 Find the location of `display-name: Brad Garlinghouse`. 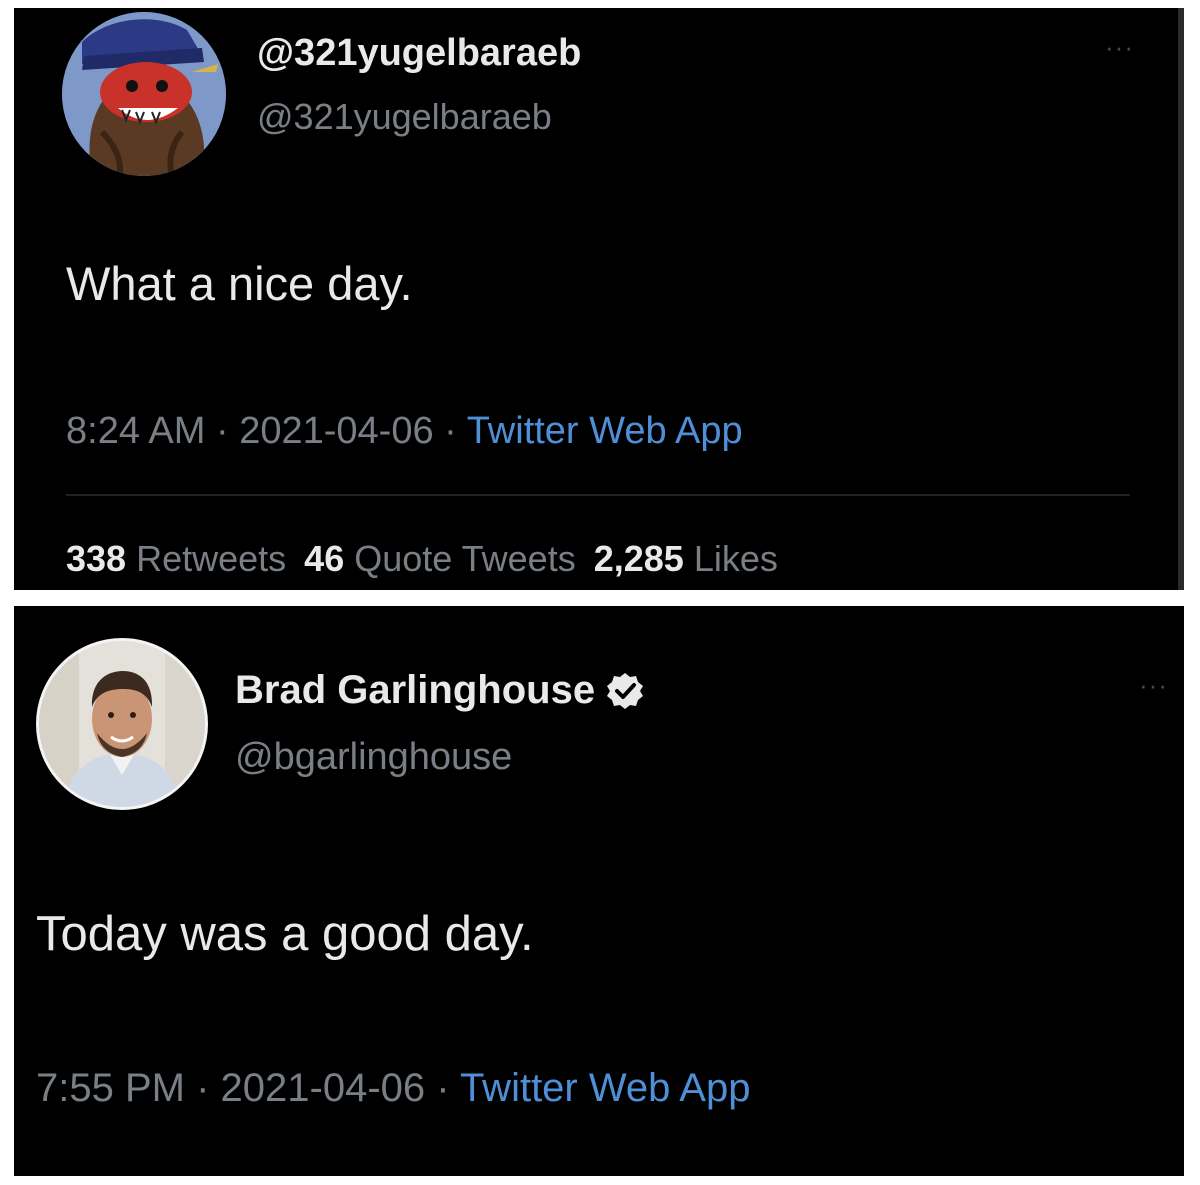

display-name: Brad Garlinghouse is located at coordinates (440, 690).